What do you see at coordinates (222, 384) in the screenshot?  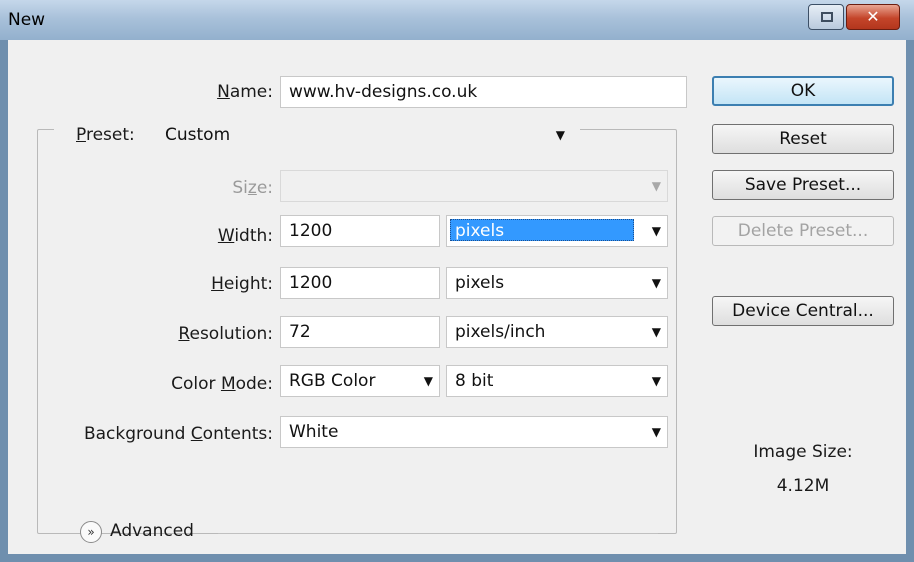 I see `color-mode-label: Color Mode:` at bounding box center [222, 384].